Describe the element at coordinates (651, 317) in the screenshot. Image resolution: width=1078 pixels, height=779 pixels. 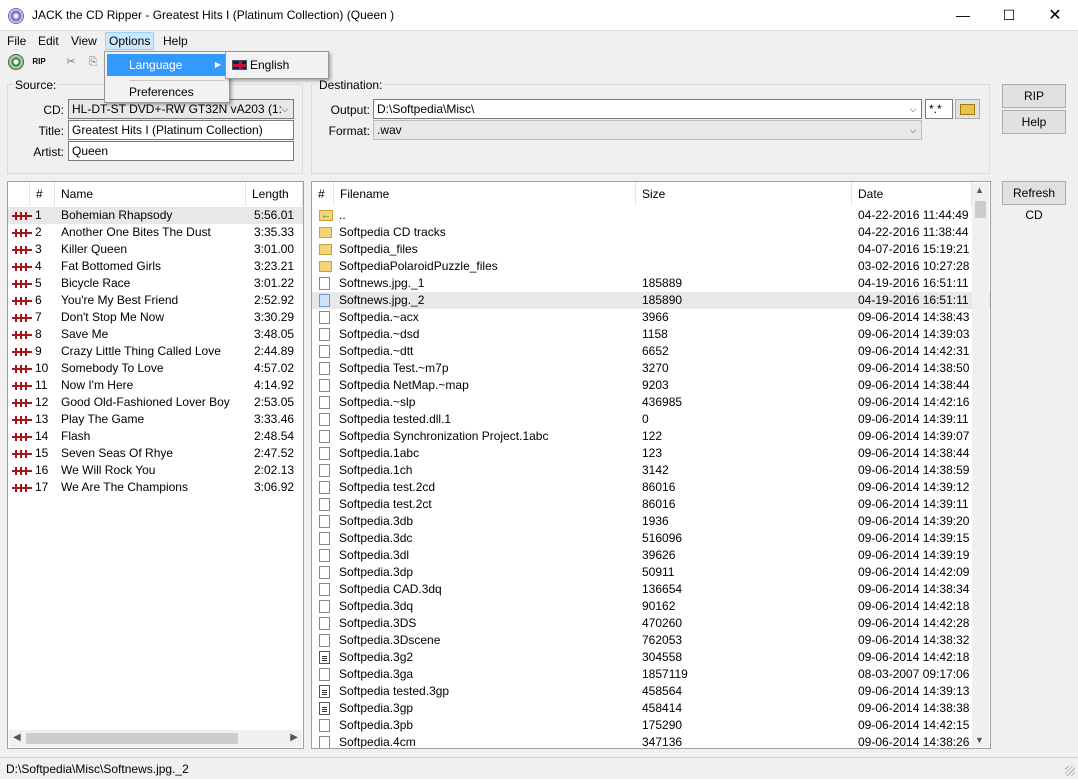
I see `file-row: Softpedia.~acx 3966 09-06-2014 14:38:43` at that location.